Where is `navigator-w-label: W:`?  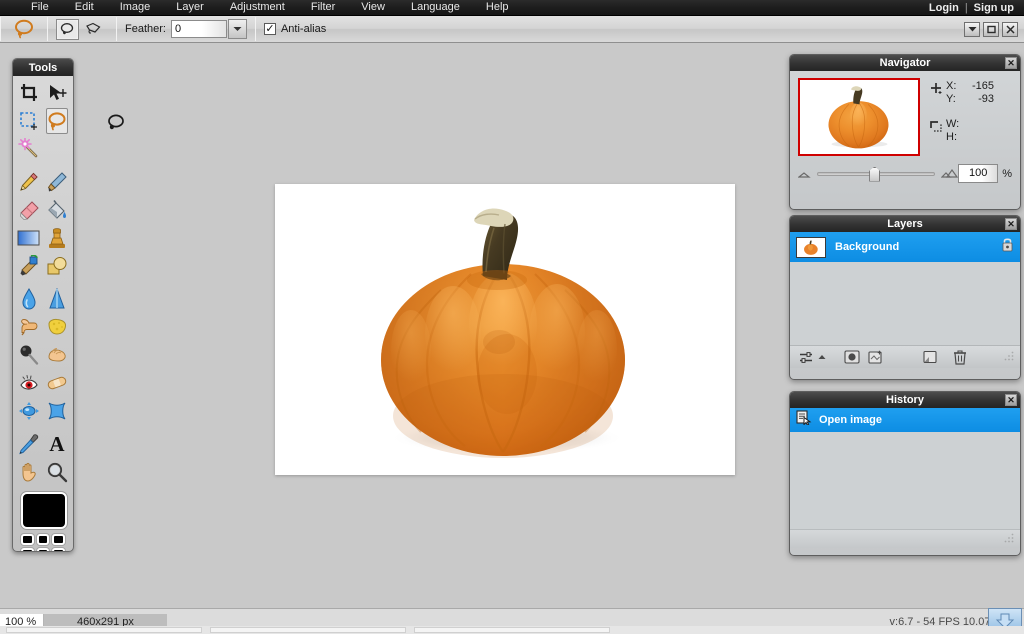
navigator-w-label: W: is located at coordinates (953, 124).